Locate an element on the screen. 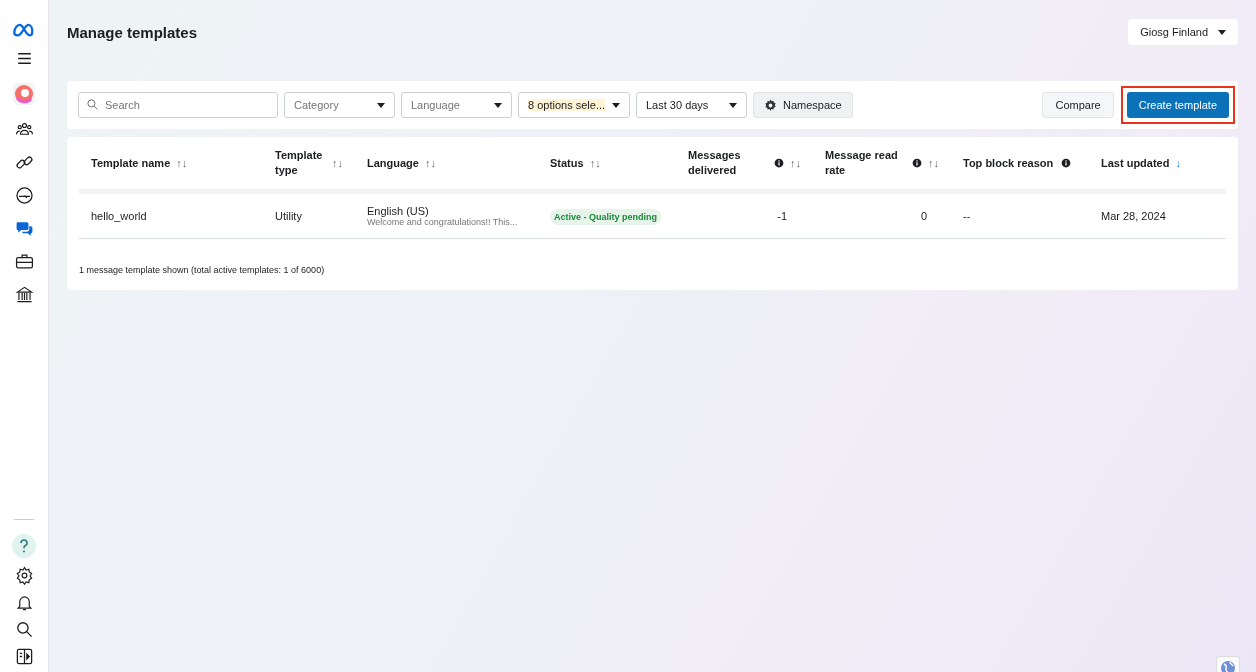 Image resolution: width=1256 pixels, height=672 pixels. help-icon is located at coordinates (24, 546).